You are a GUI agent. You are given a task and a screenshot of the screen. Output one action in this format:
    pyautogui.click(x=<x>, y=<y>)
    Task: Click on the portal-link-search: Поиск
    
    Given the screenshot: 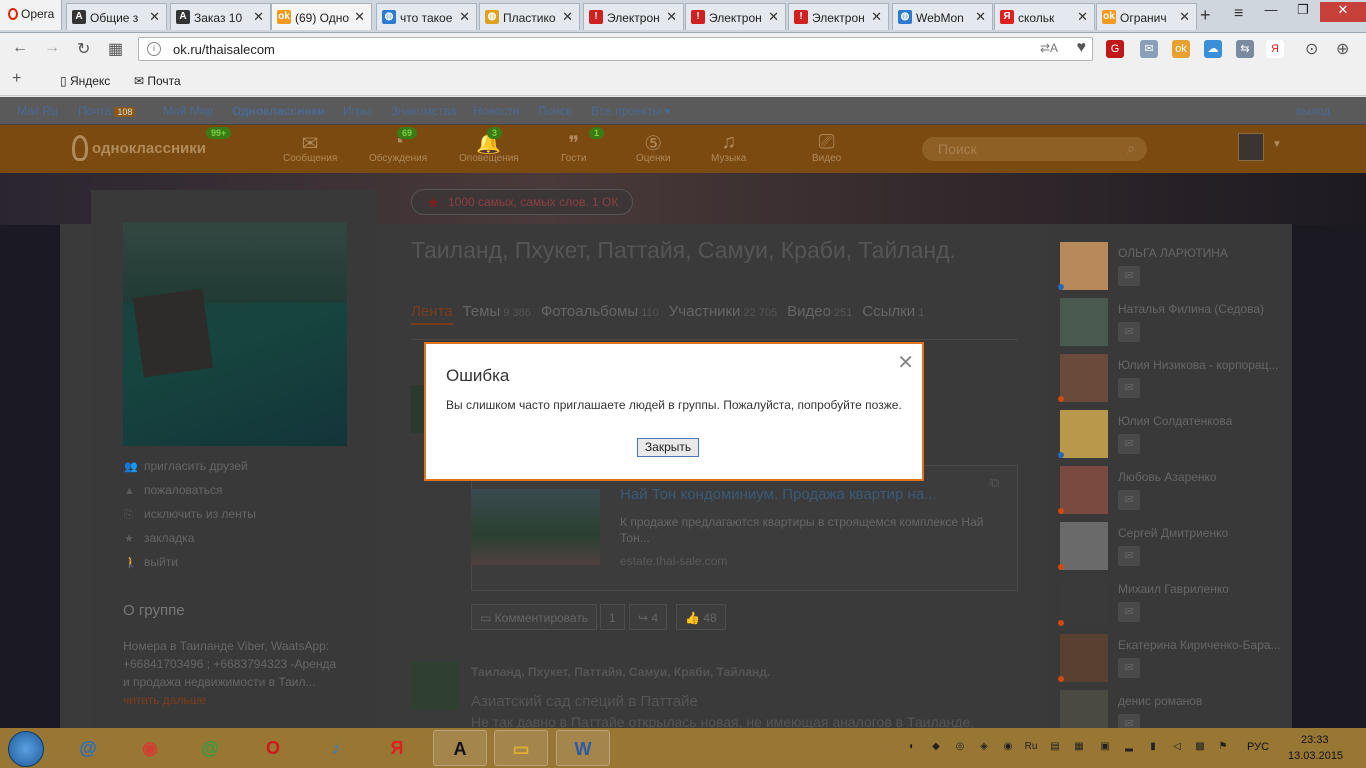 What is the action you would take?
    pyautogui.click(x=554, y=111)
    